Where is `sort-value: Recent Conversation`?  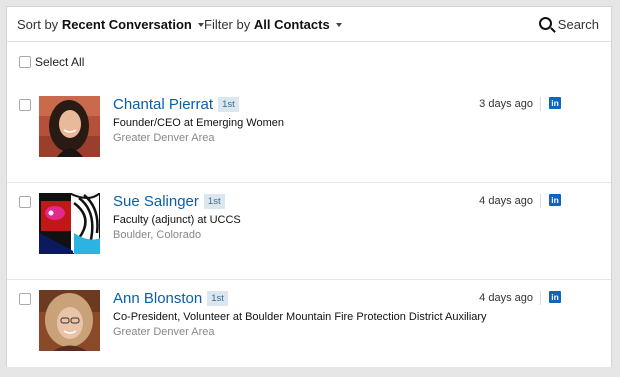
sort-value: Recent Conversation is located at coordinates (126, 24).